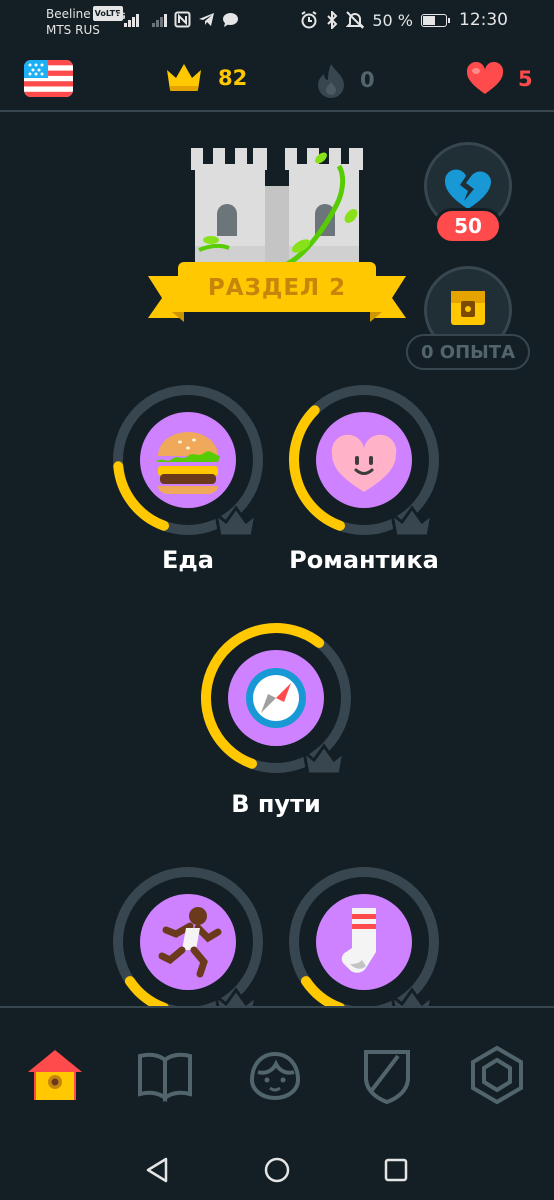 The height and width of the screenshot is (1200, 554). I want to click on crowns-count: 82, so click(233, 78).